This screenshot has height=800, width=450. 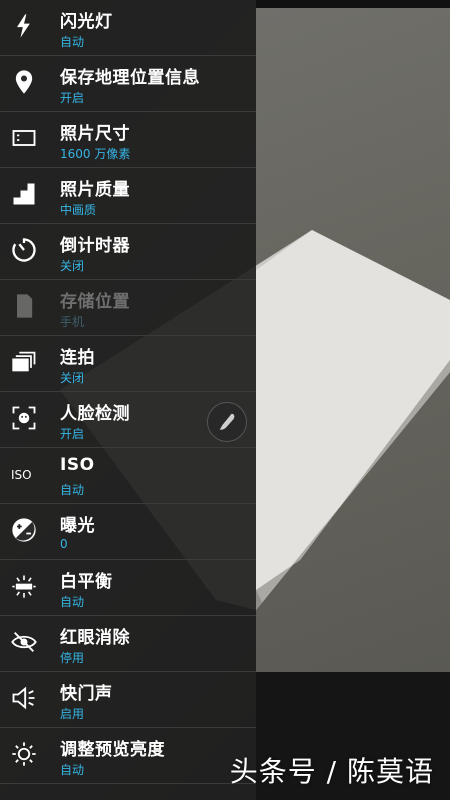 I want to click on setting-countdown-timer: 倒计时器 关闭, so click(x=128, y=252).